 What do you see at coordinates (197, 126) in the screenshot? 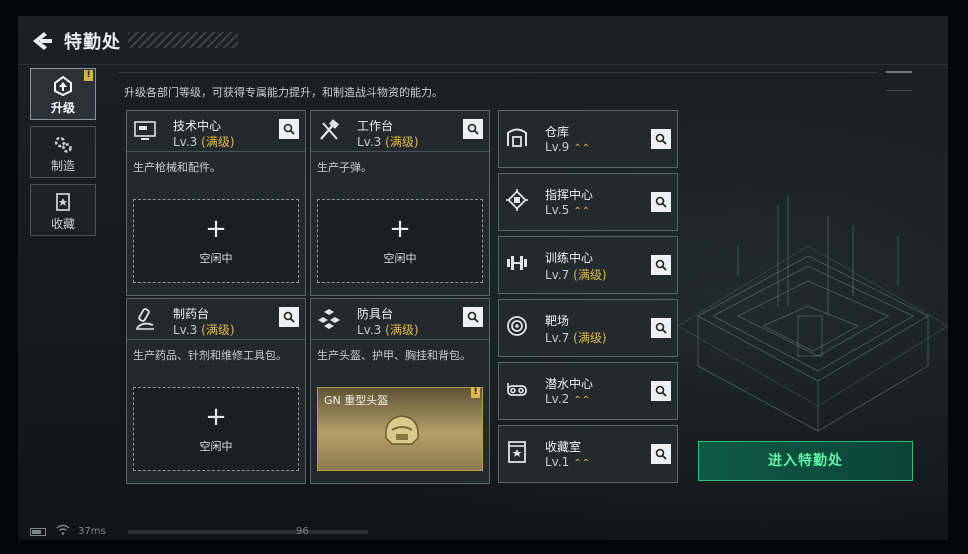
I see `department-name: 技术中心` at bounding box center [197, 126].